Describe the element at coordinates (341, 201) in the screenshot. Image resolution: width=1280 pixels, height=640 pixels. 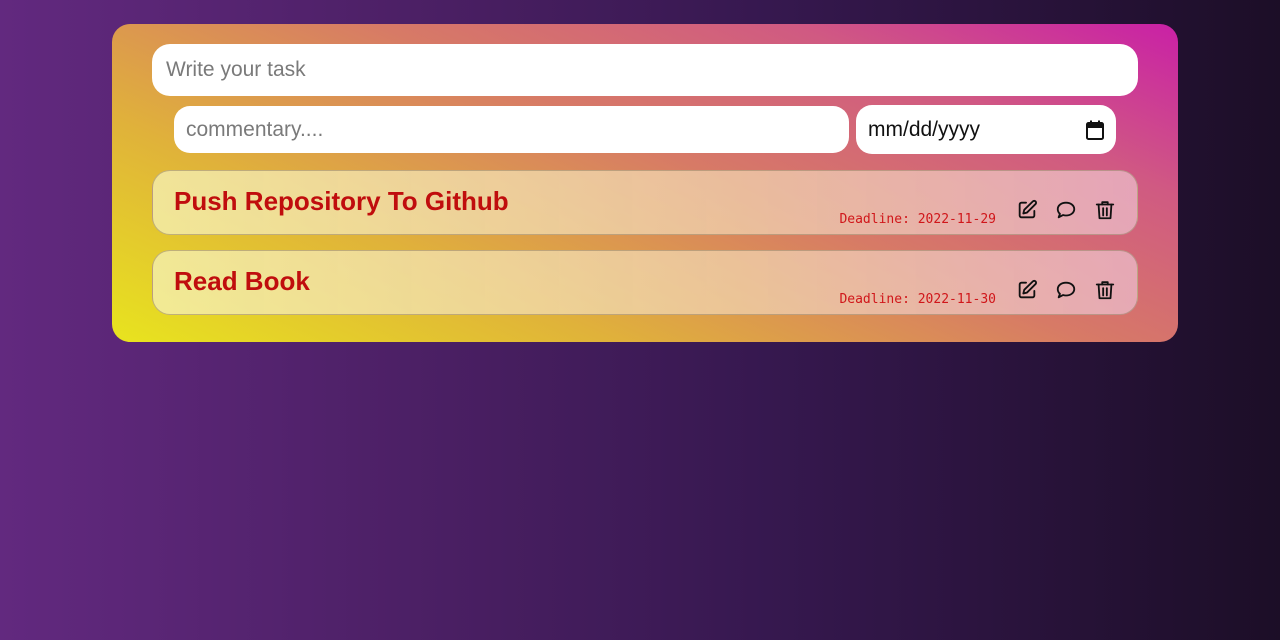
I see `task-title: Push Repository To Github` at that location.